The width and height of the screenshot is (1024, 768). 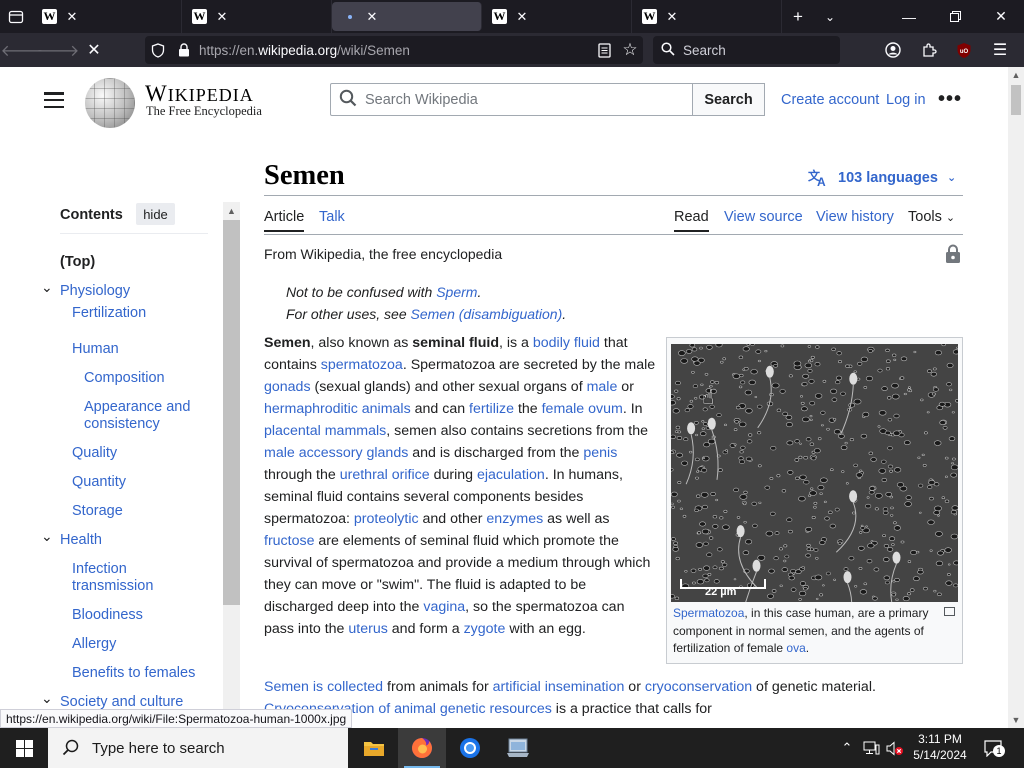 What do you see at coordinates (1016, 75) in the screenshot?
I see `scroll-up-arrow-icon: ▲` at bounding box center [1016, 75].